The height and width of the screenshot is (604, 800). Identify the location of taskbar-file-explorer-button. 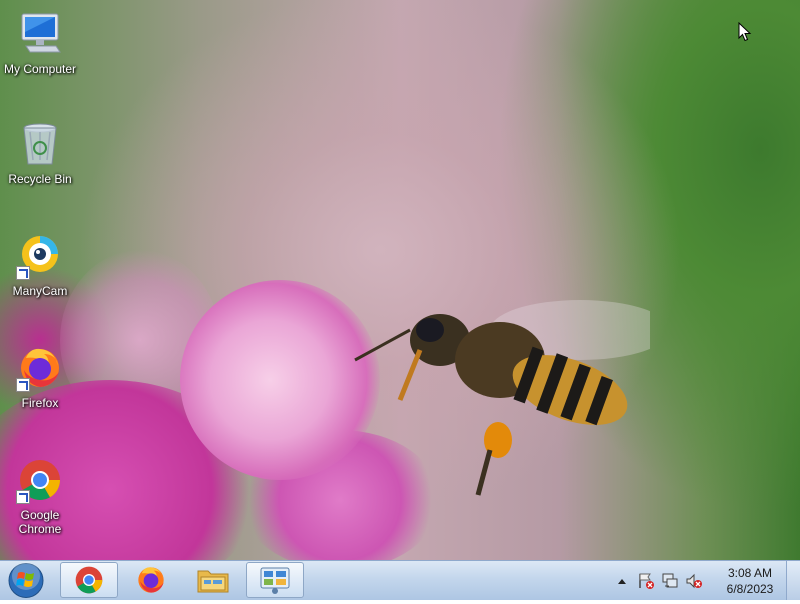
(213, 580).